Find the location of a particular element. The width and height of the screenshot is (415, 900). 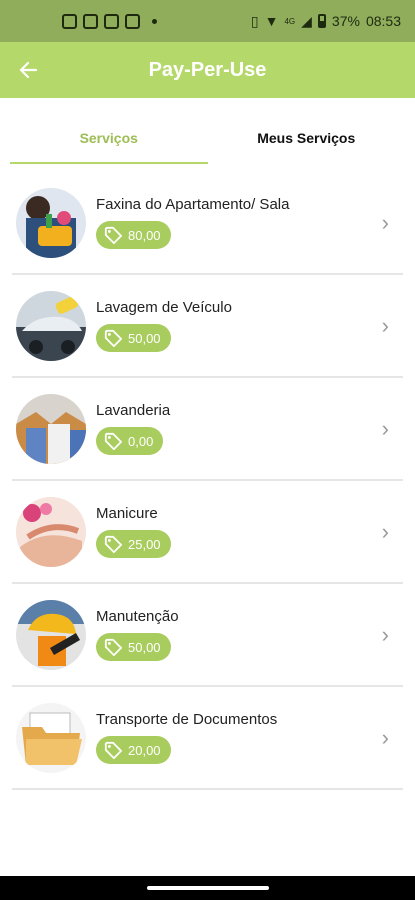

cleaning-image is located at coordinates (51, 222).